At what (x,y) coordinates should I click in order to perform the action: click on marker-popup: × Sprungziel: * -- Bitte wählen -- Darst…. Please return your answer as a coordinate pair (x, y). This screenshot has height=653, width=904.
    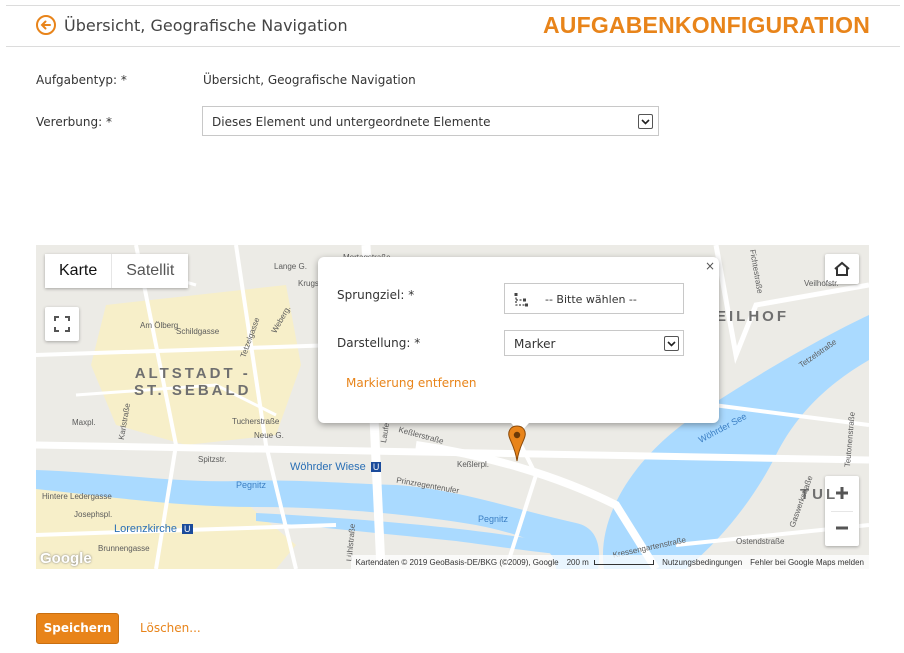
    Looking at the image, I should click on (518, 340).